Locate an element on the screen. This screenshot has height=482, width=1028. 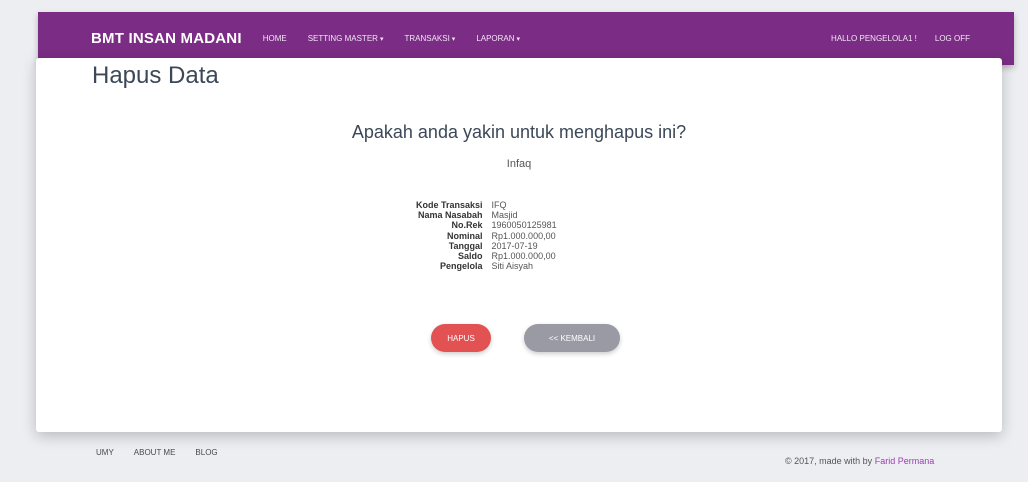
user-greeting-link: HALLO PENGELOLA1 ! is located at coordinates (874, 38).